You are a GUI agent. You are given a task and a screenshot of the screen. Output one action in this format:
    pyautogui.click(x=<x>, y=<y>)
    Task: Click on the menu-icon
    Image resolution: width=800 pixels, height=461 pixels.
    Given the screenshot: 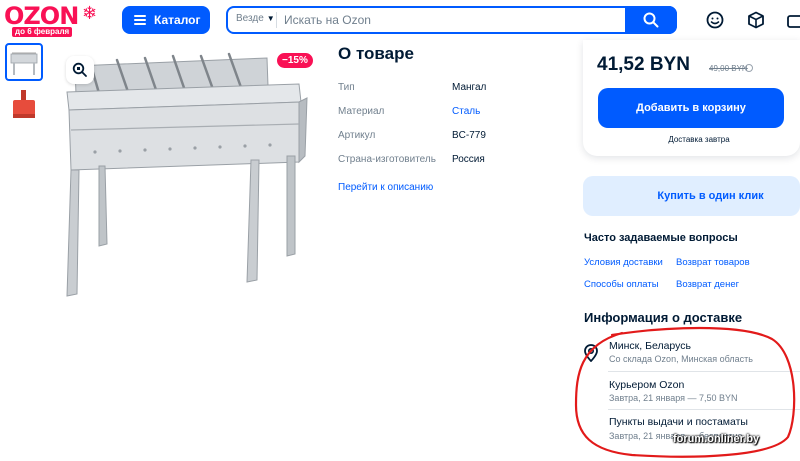 What is the action you would take?
    pyautogui.click(x=140, y=20)
    